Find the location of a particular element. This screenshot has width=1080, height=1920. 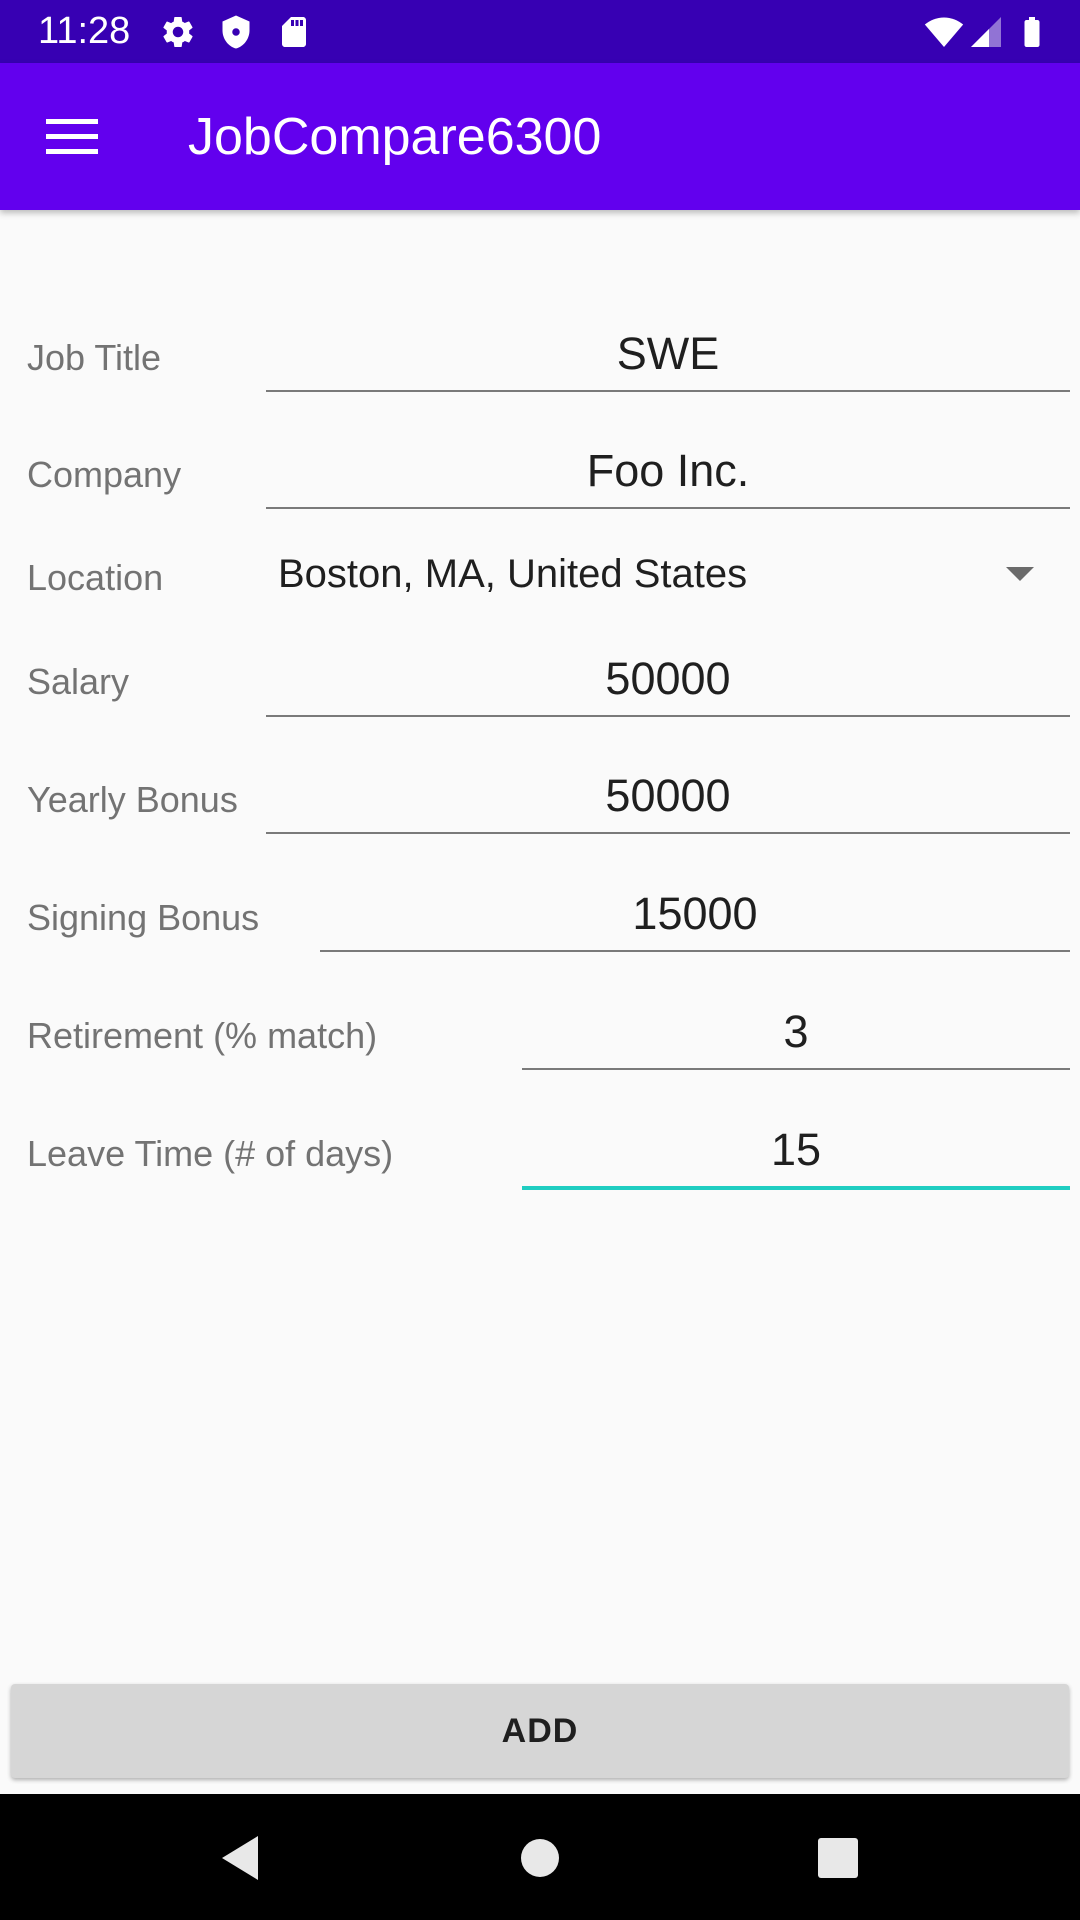

signing-bonus-input: 15000 is located at coordinates (695, 915).